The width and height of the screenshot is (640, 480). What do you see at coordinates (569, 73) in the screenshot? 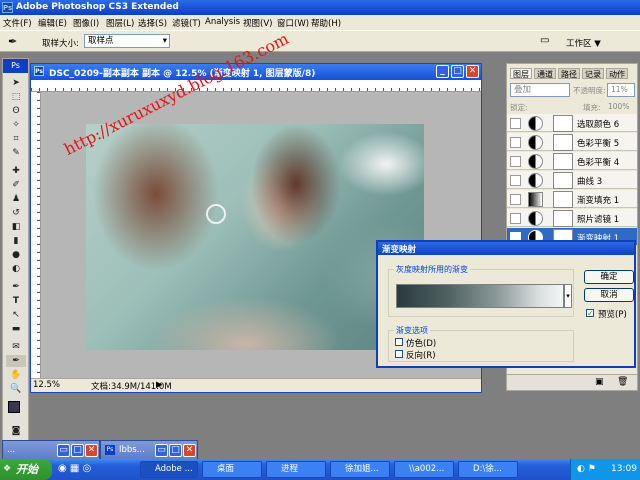
I see `tab-paths: 路径` at bounding box center [569, 73].